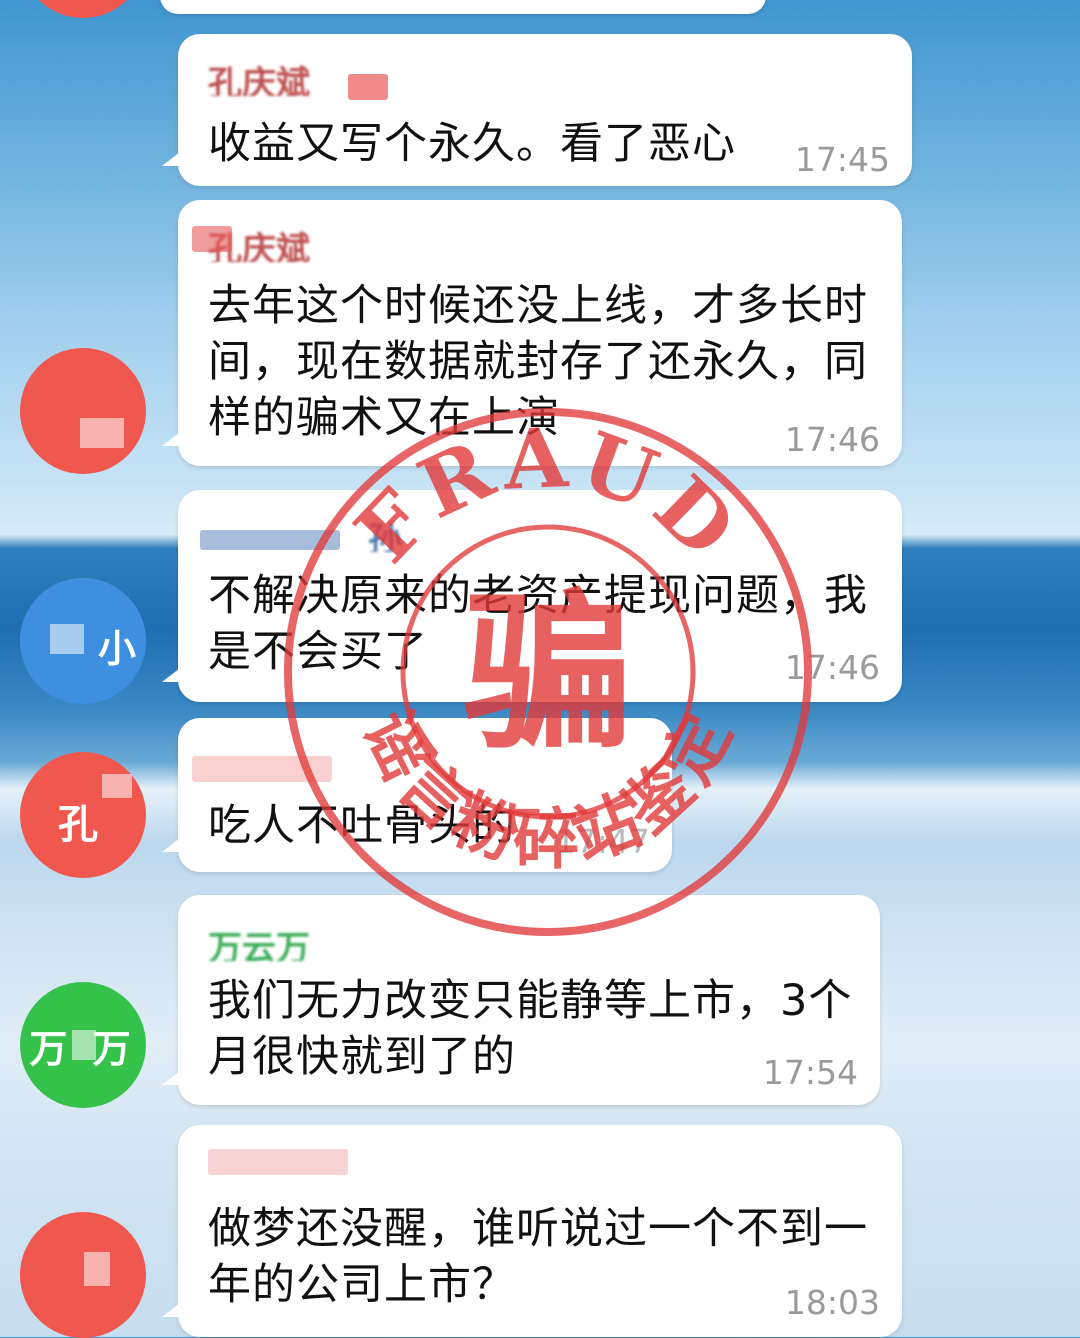 This screenshot has height=1338, width=1080. What do you see at coordinates (463, 7) in the screenshot?
I see `message-bubble-partial` at bounding box center [463, 7].